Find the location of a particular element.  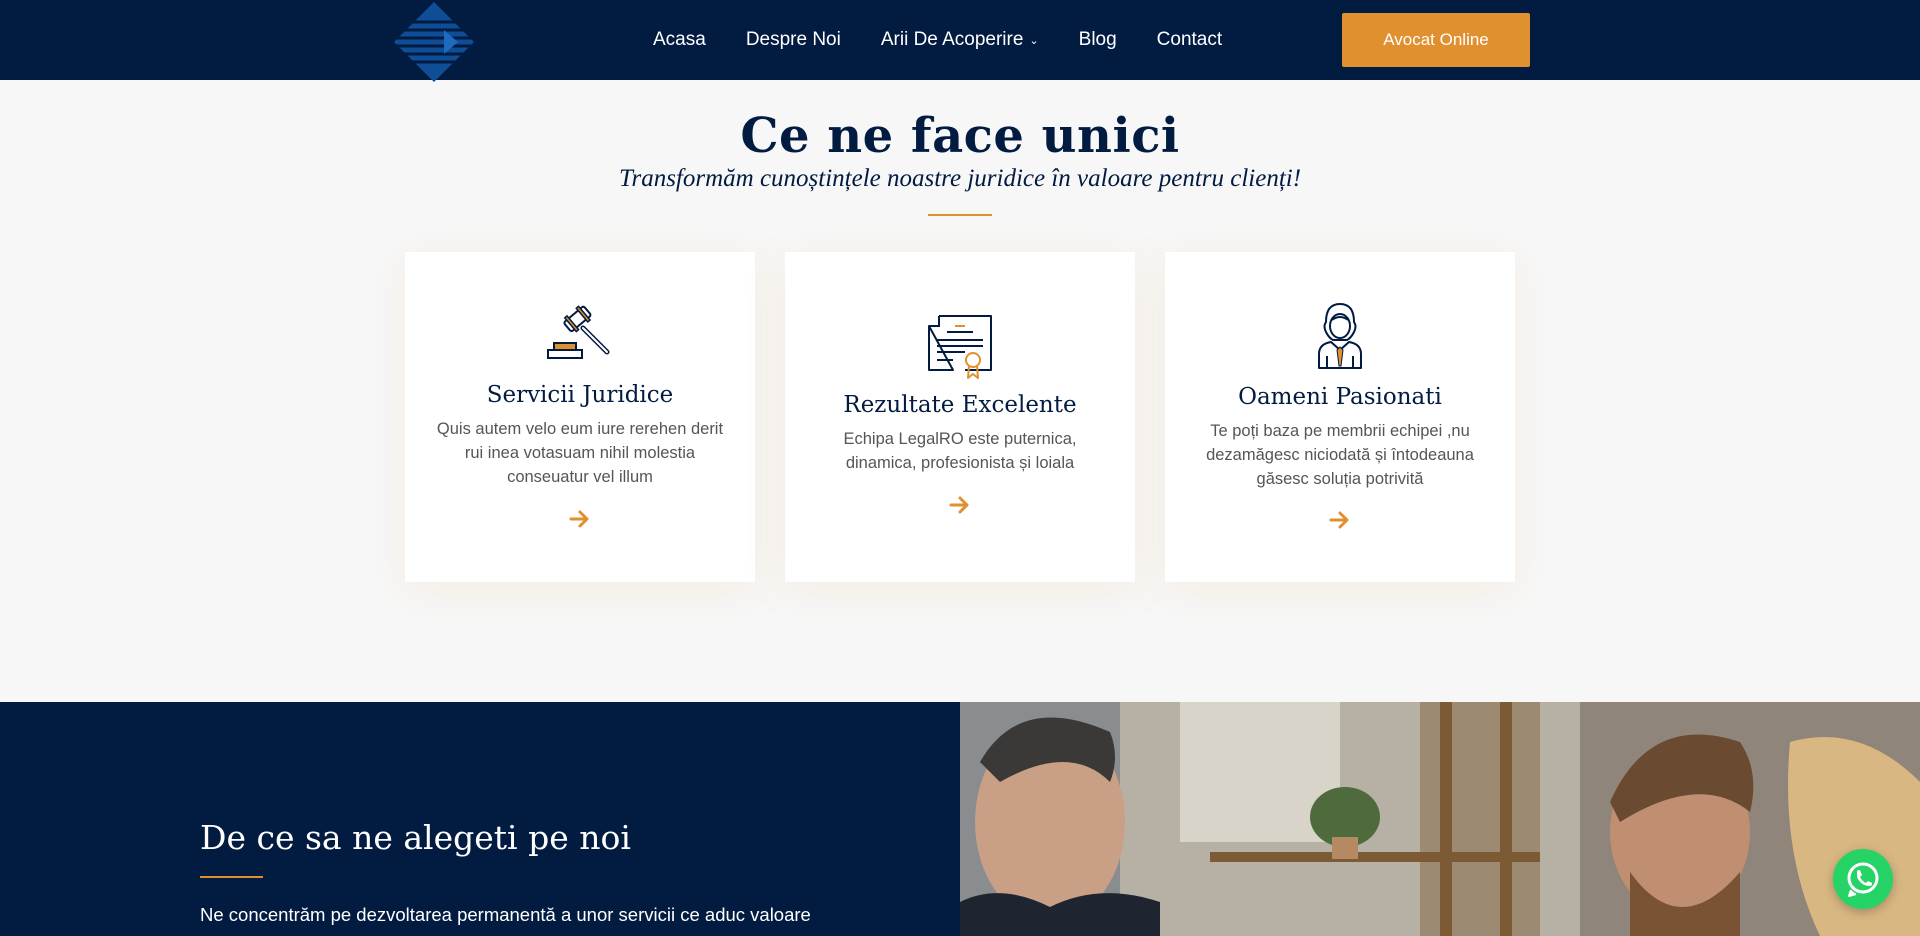

nav-item-label: Blog is located at coordinates (1097, 39).